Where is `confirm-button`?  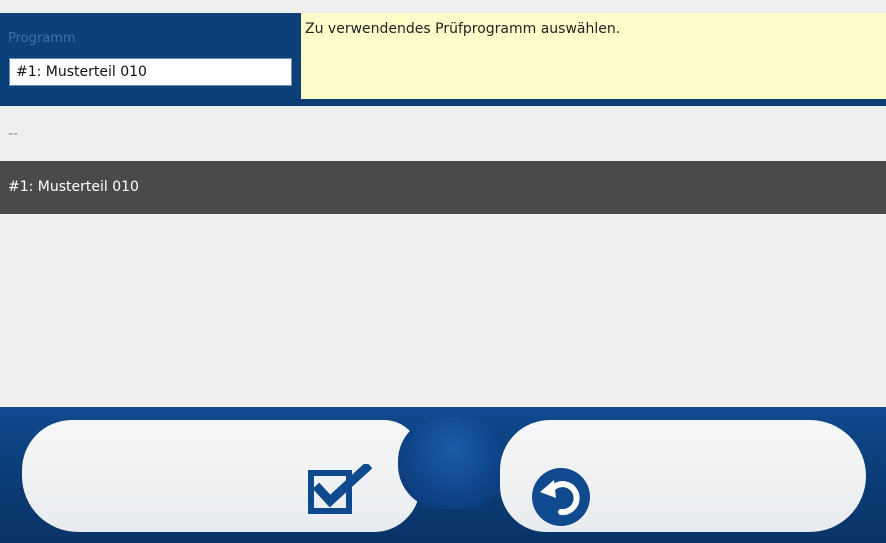
confirm-button is located at coordinates (221, 476).